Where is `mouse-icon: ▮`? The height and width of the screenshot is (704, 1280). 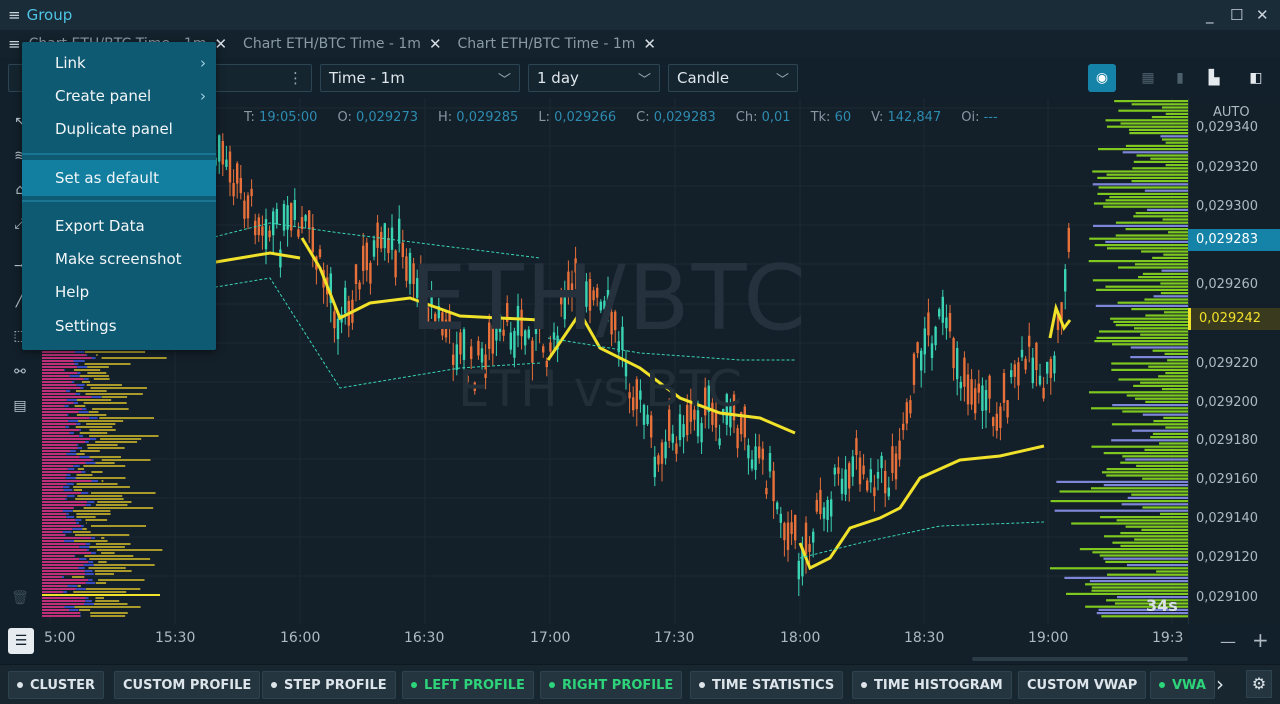 mouse-icon: ▮ is located at coordinates (1180, 78).